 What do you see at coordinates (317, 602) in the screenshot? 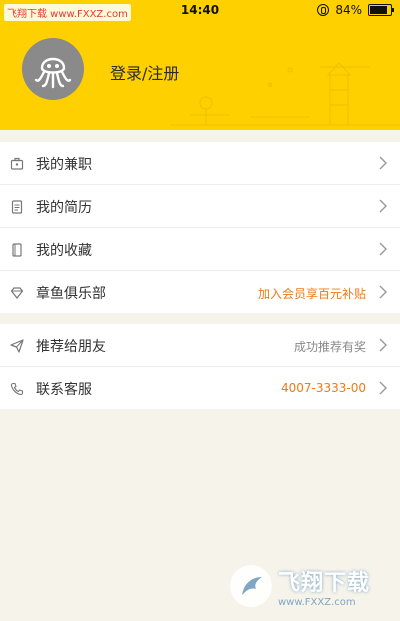
I see `watermark-url: www.FXXZ.com` at bounding box center [317, 602].